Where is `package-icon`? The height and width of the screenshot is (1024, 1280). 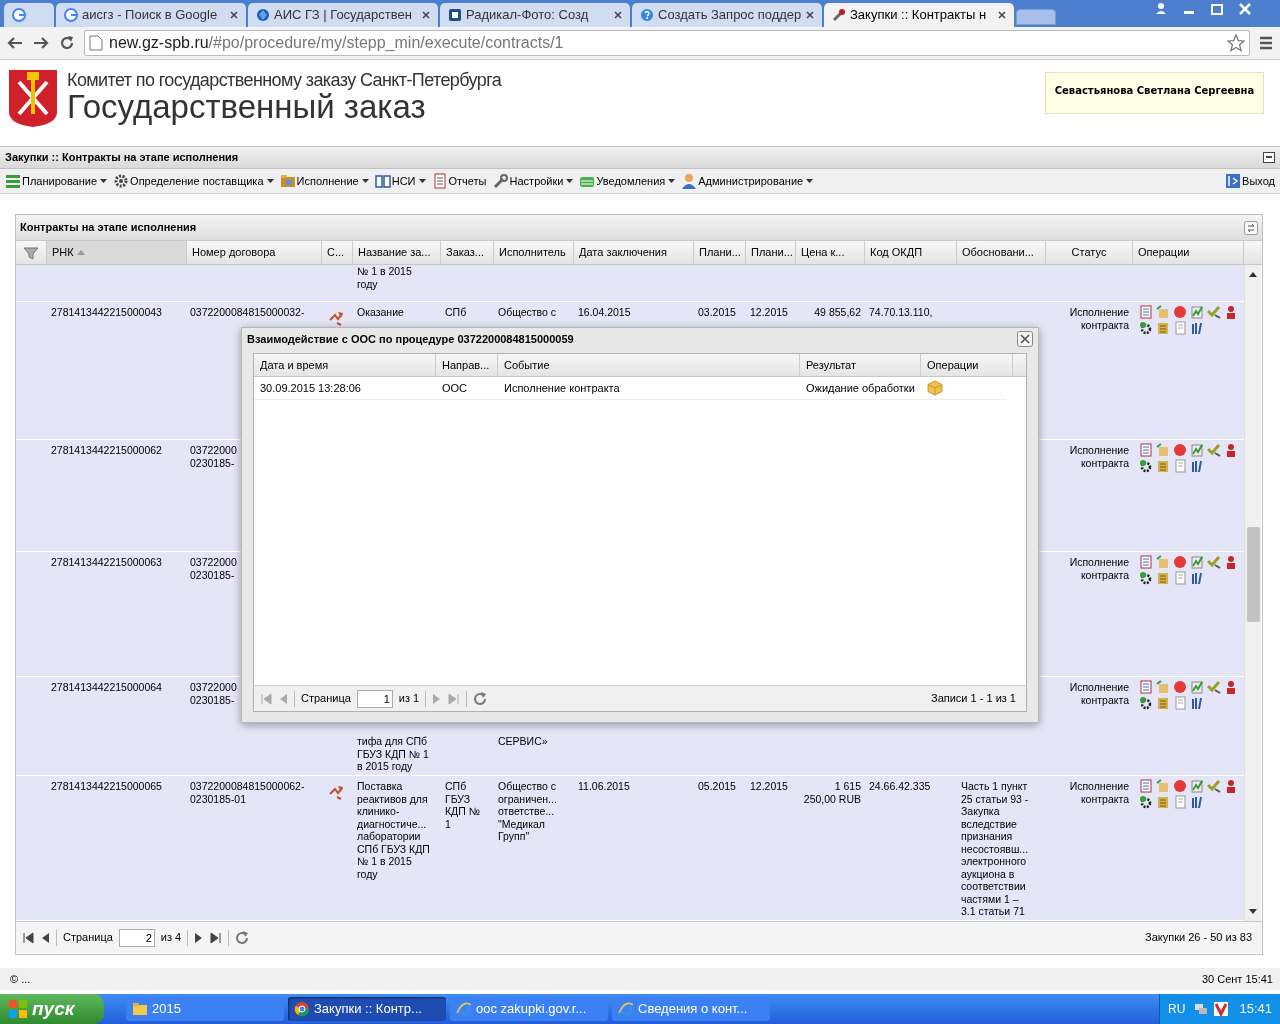
package-icon is located at coordinates (935, 388).